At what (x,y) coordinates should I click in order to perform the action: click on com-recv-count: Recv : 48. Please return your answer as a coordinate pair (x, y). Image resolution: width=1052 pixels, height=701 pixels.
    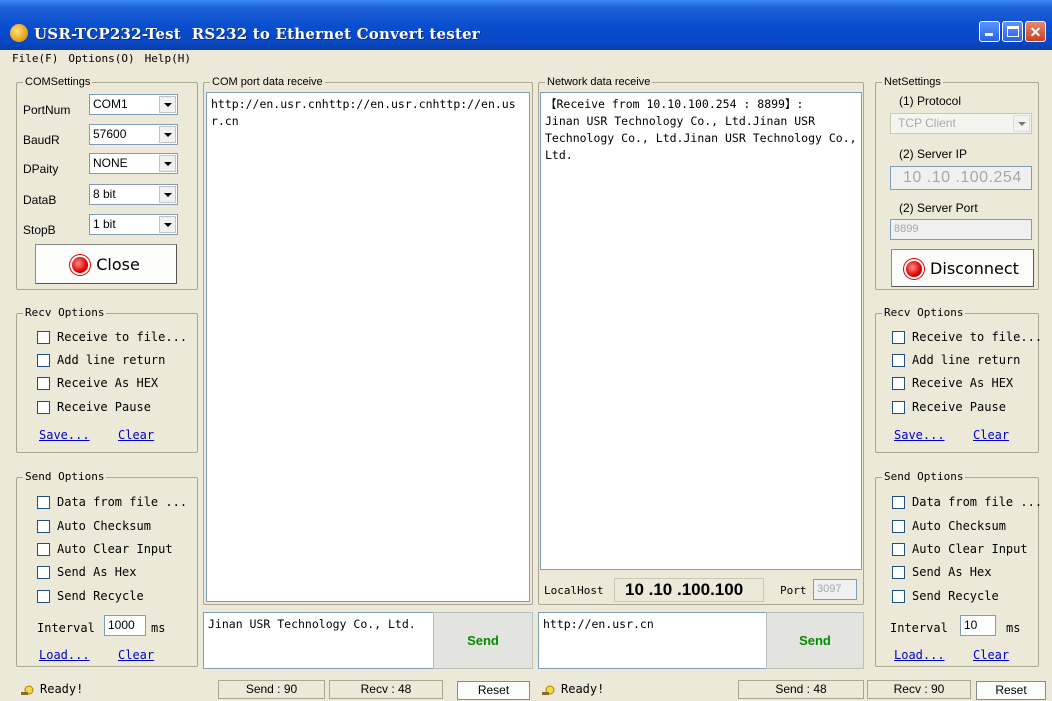
    Looking at the image, I should click on (386, 689).